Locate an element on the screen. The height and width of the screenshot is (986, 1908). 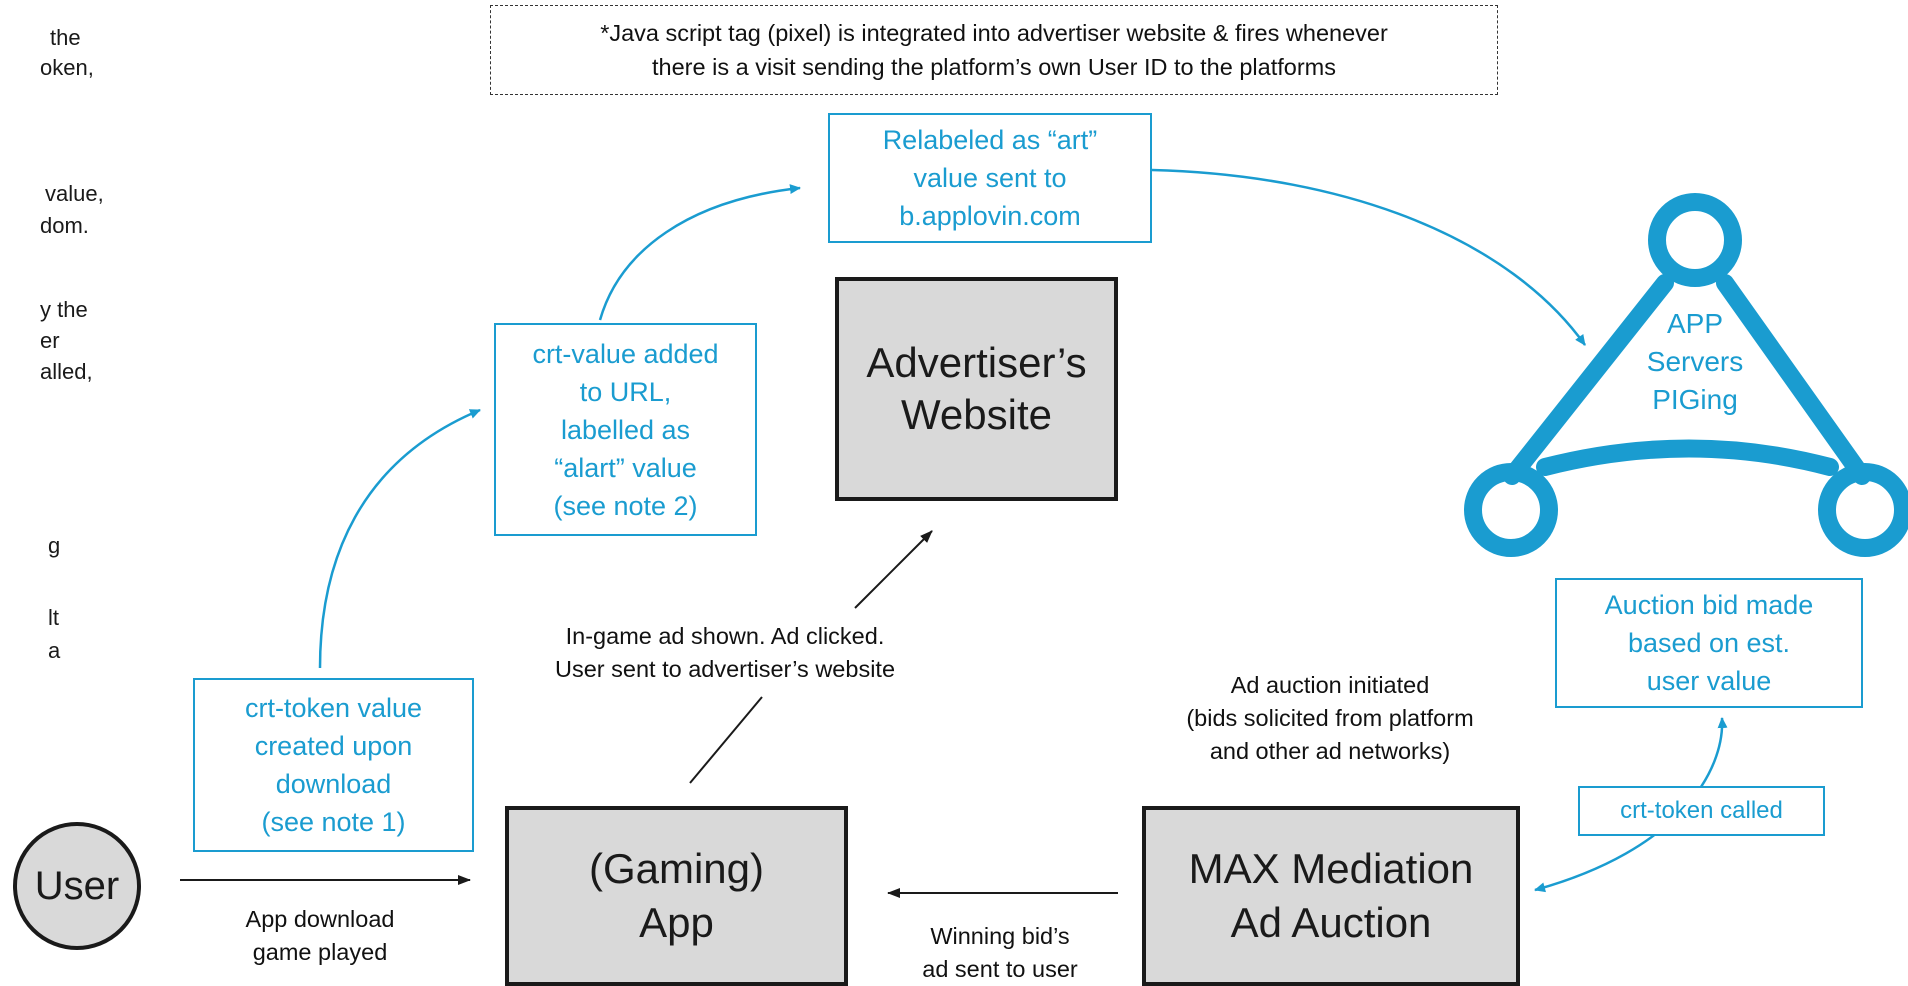
auction-bid-line-3: user value is located at coordinates (1709, 681).